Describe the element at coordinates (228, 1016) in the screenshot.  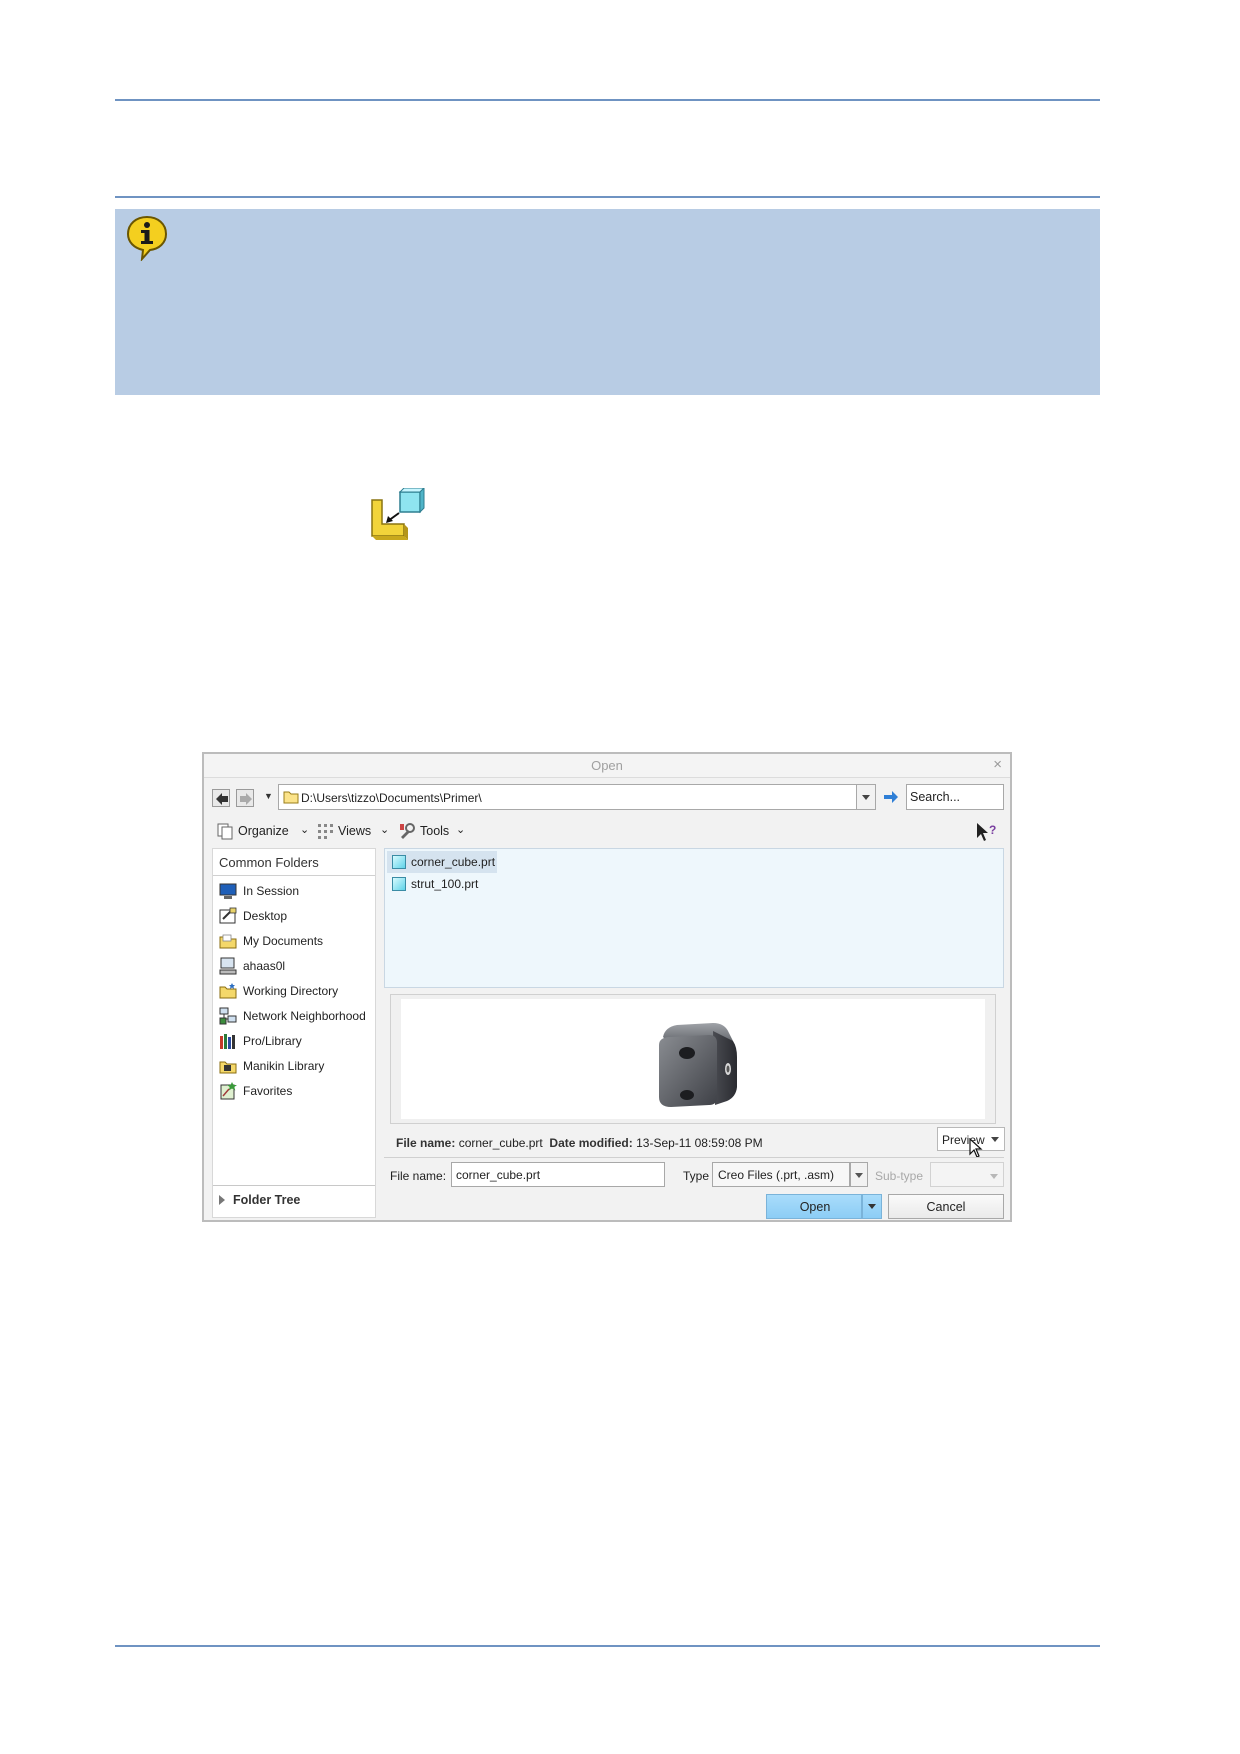
I see `network-icon` at that location.